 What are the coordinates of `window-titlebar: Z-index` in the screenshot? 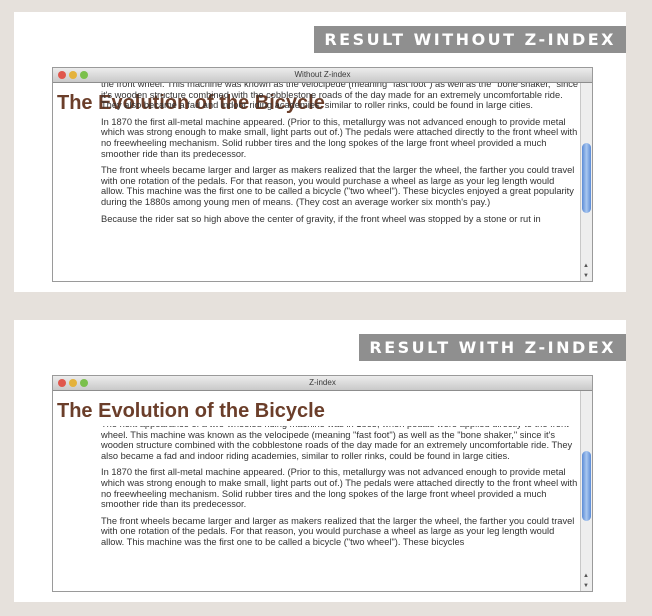 It's located at (322, 383).